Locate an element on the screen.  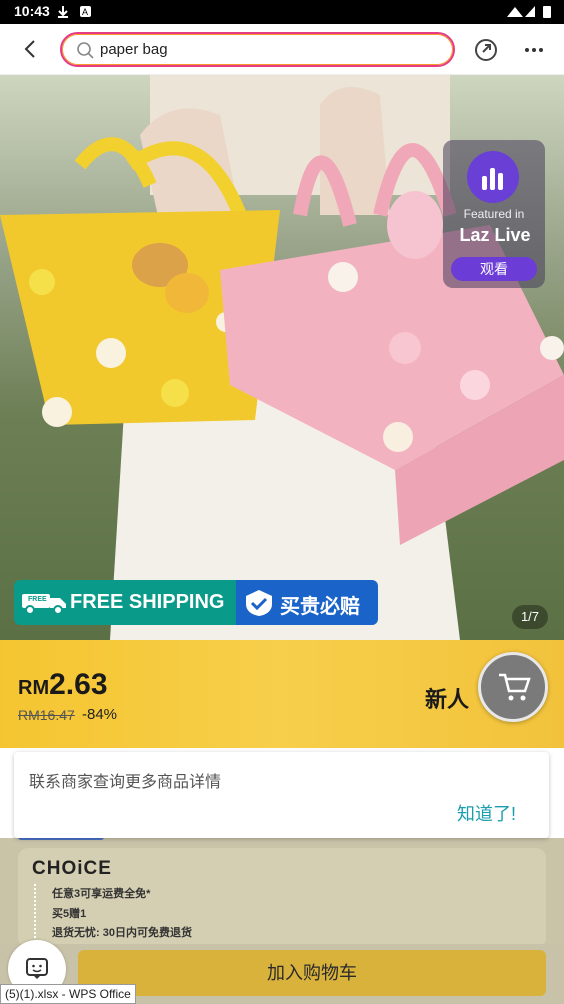
search-header: paper bag is located at coordinates (282, 49).